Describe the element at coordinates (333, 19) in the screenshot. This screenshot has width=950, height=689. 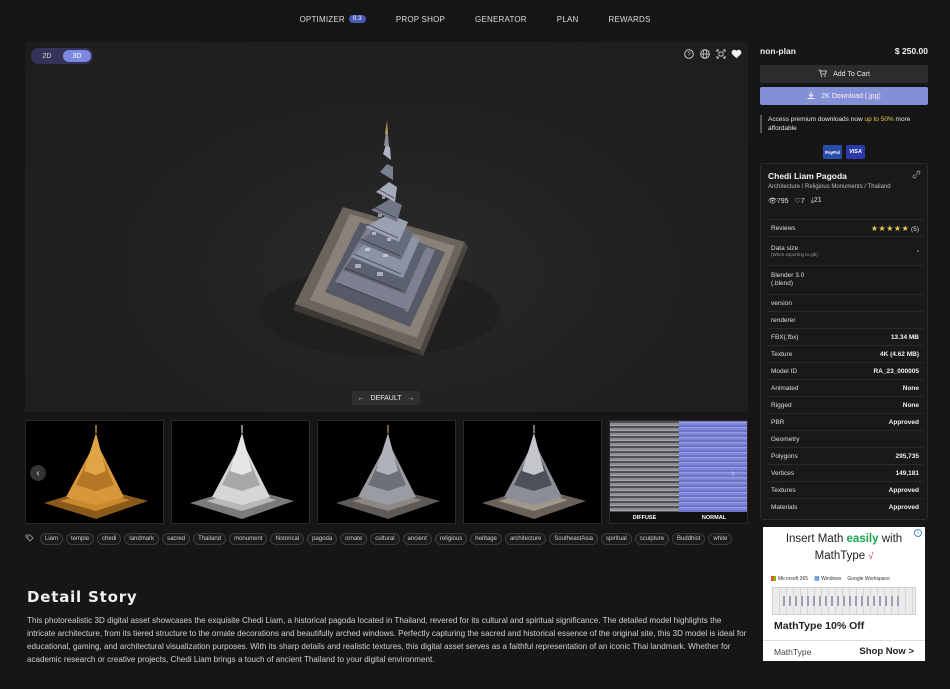
I see `nav-optimizer: OPTIMIZER 0.3` at that location.